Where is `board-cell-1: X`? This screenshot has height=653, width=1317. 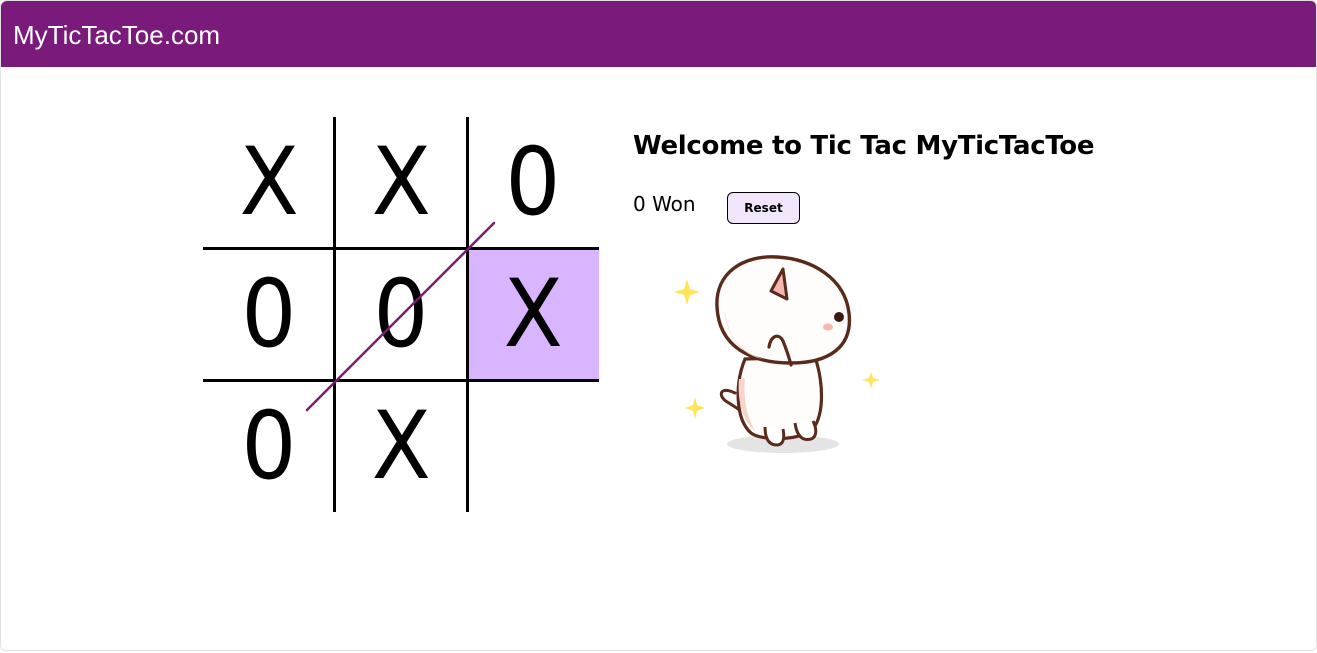 board-cell-1: X is located at coordinates (269, 183).